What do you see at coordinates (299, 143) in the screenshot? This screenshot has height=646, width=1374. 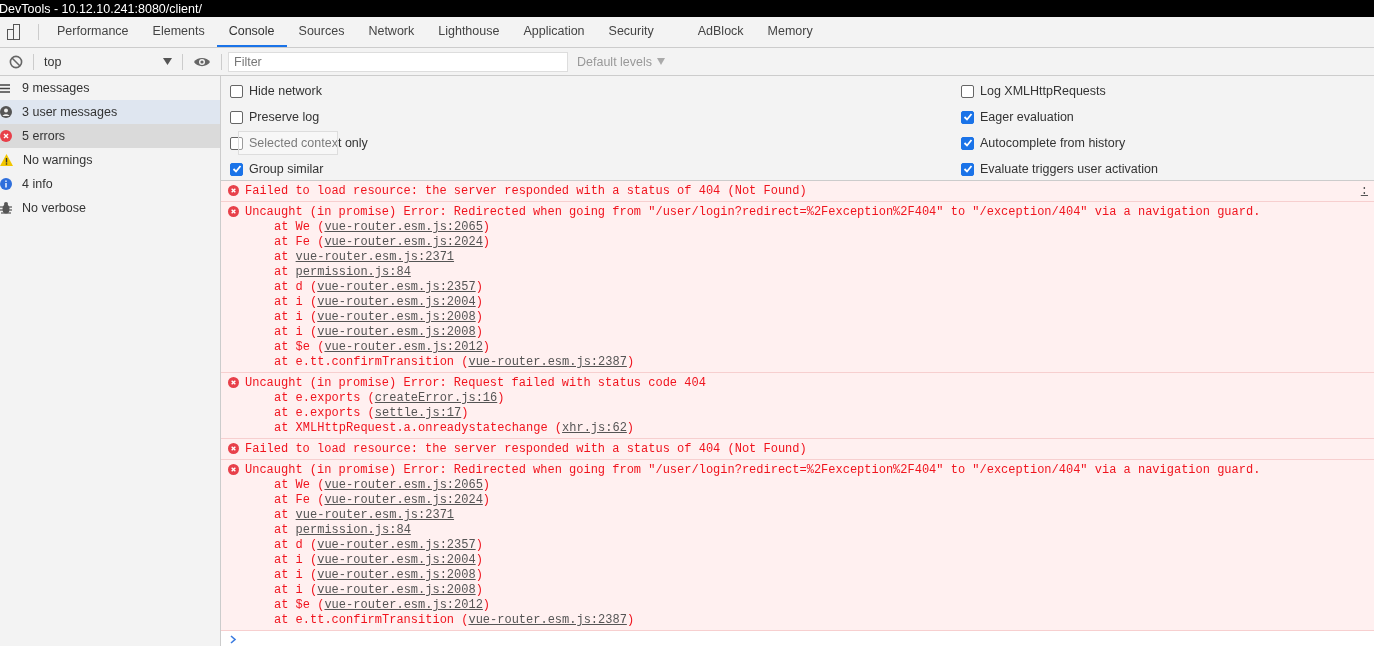 I see `checkbox-option: Selected context only` at bounding box center [299, 143].